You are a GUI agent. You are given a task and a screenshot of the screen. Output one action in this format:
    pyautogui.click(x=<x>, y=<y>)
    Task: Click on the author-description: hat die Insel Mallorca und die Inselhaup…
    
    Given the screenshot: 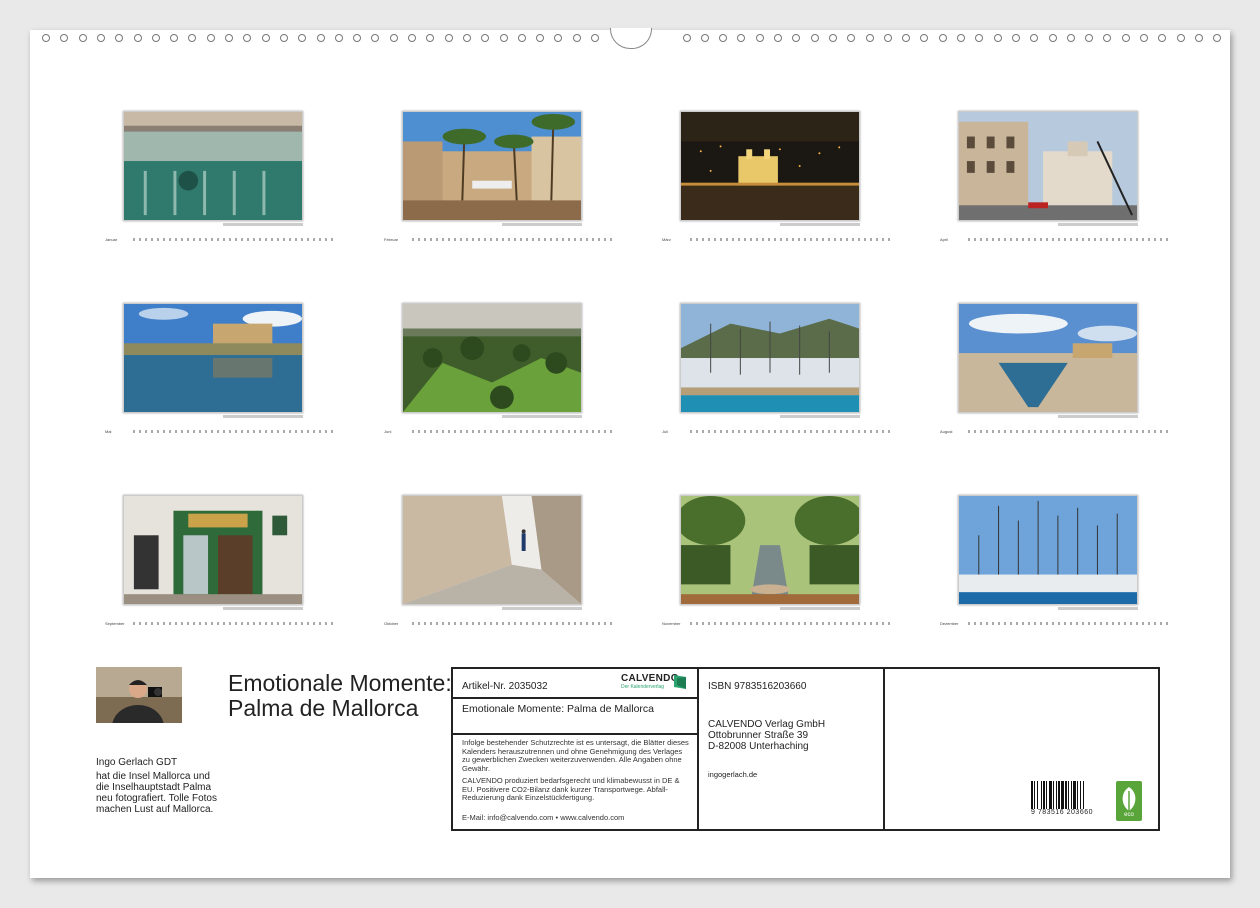 What is the action you would take?
    pyautogui.click(x=156, y=793)
    